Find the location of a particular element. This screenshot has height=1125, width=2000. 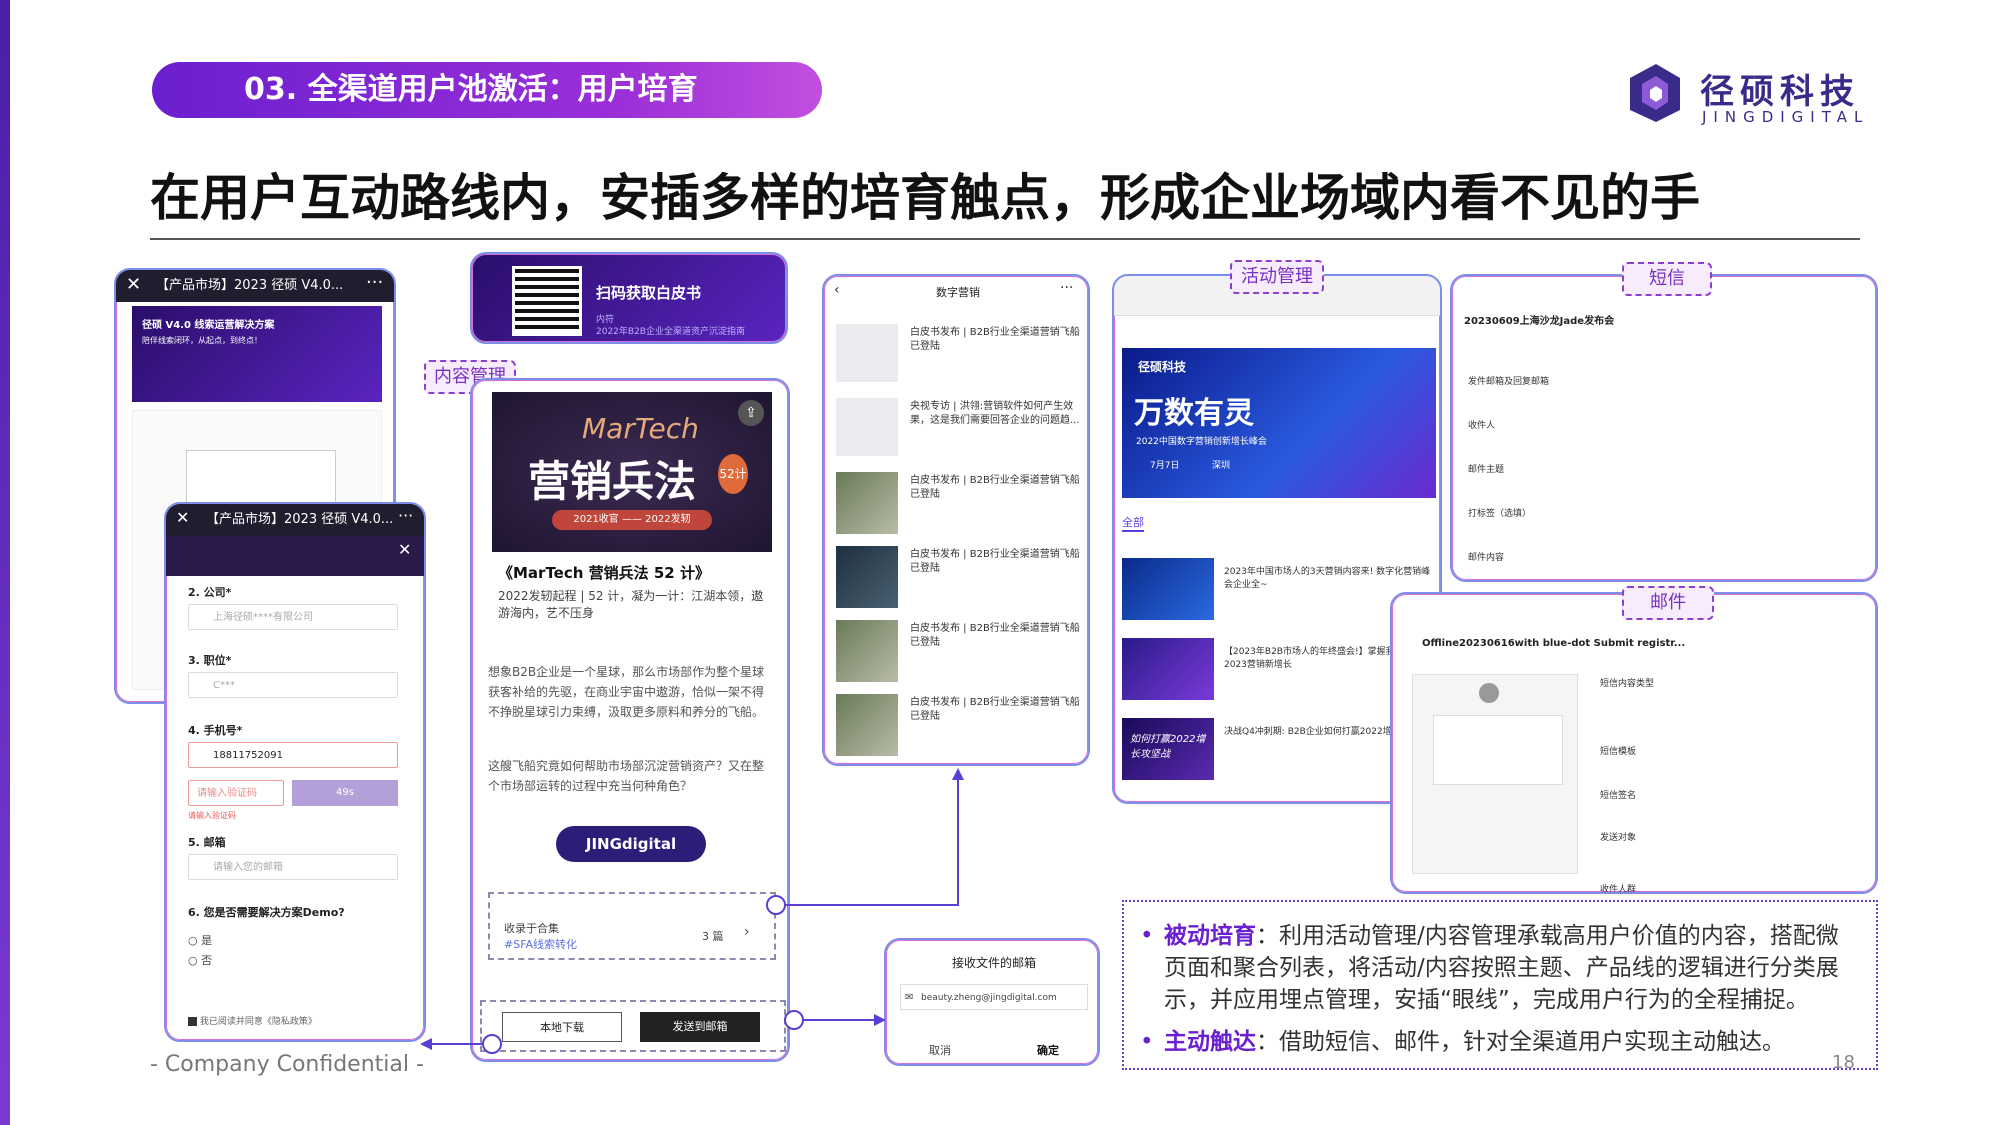

keyword-active: 主动触达 is located at coordinates (1210, 1042).